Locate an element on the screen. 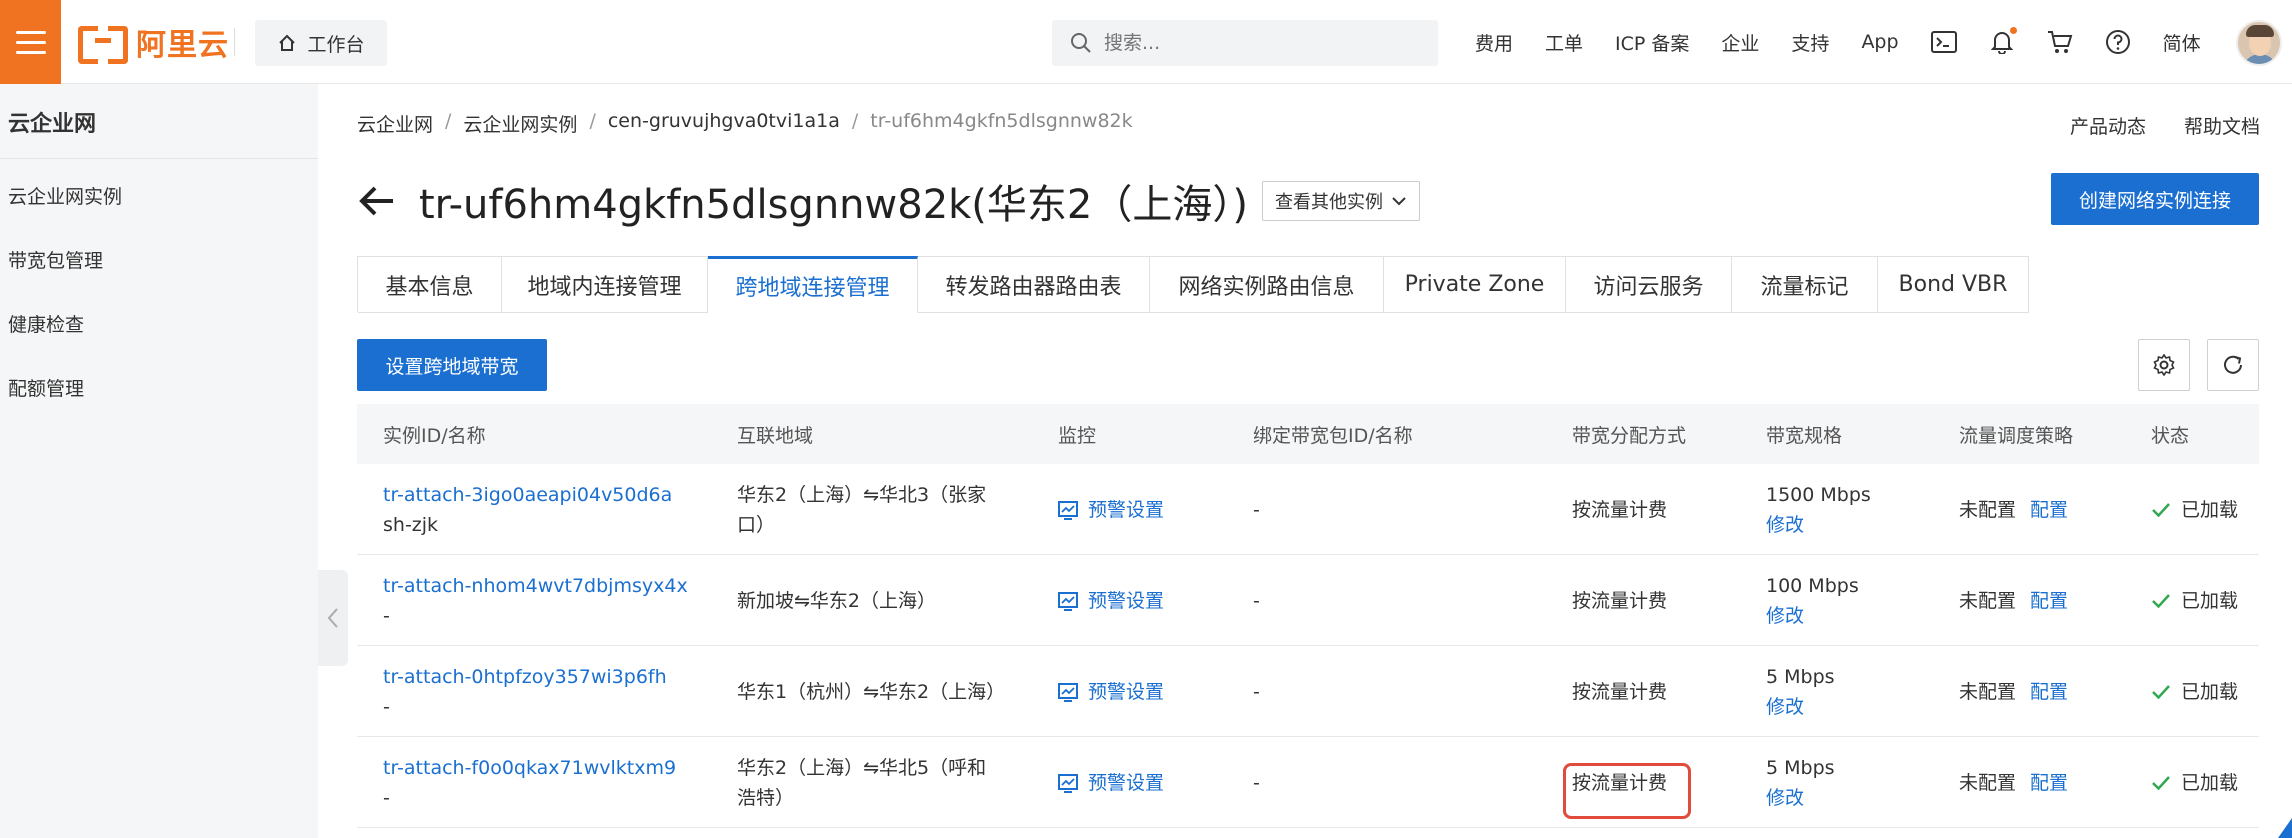 This screenshot has height=838, width=2292. sidebar-item-quota: 配额管理 is located at coordinates (46, 387).